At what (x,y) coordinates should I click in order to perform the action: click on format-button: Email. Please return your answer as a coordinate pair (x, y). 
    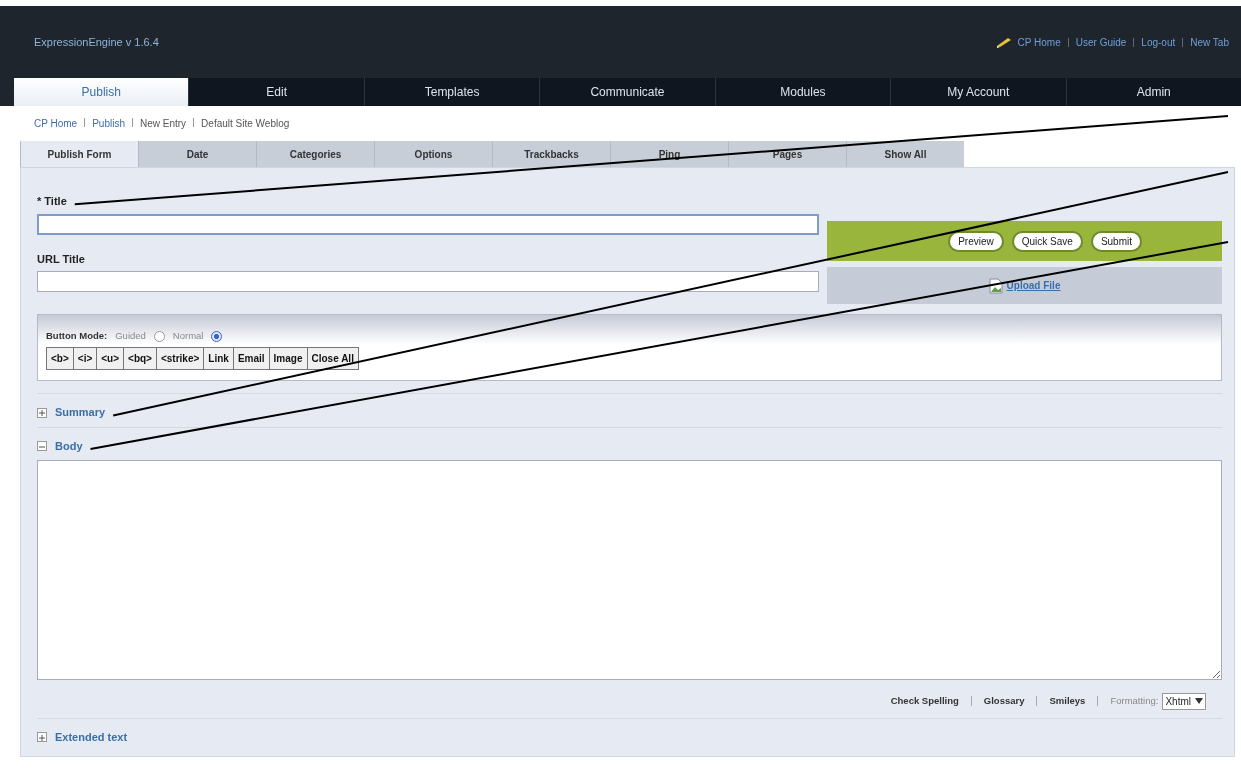
    Looking at the image, I should click on (251, 359).